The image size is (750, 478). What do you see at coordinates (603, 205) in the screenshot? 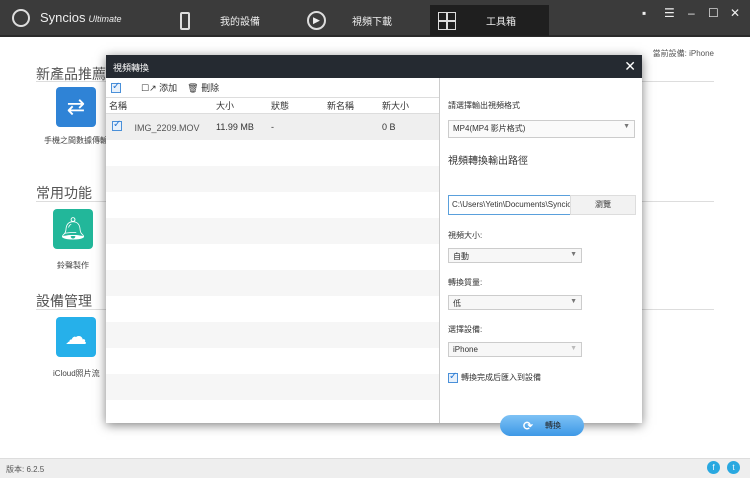
I see `browse-button: 瀏覽` at bounding box center [603, 205].